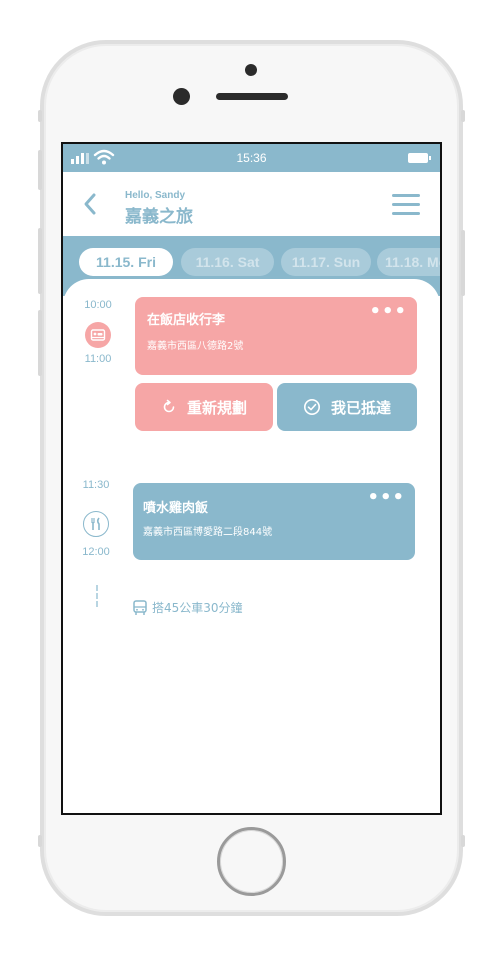  I want to click on sensor-dot, so click(251, 70).